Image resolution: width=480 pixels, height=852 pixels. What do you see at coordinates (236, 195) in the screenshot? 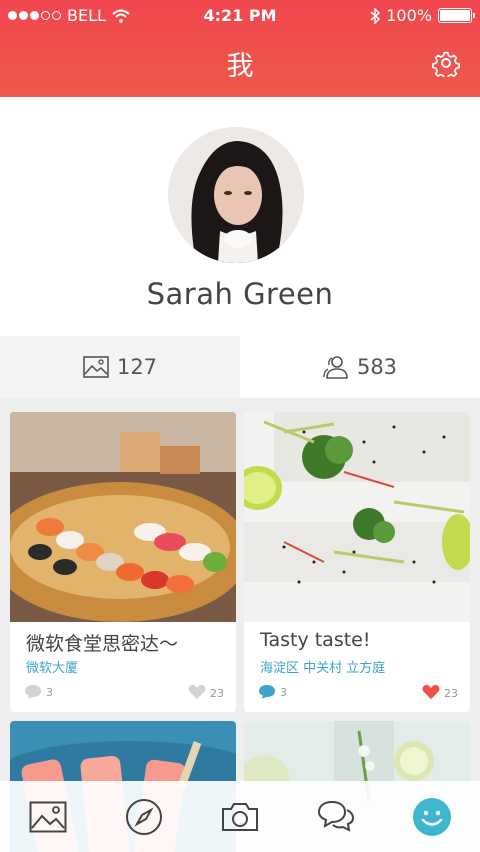
I see `avatar` at bounding box center [236, 195].